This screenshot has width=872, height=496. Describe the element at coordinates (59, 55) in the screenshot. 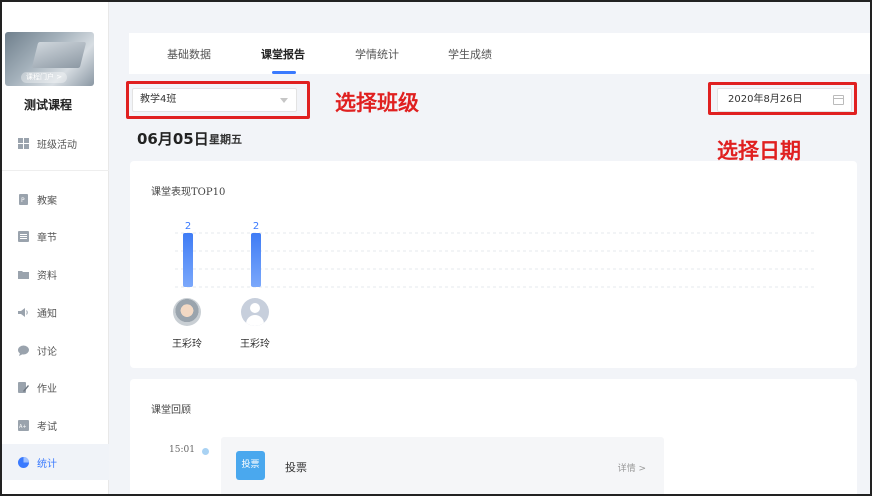

I see `laptop-illustration` at that location.